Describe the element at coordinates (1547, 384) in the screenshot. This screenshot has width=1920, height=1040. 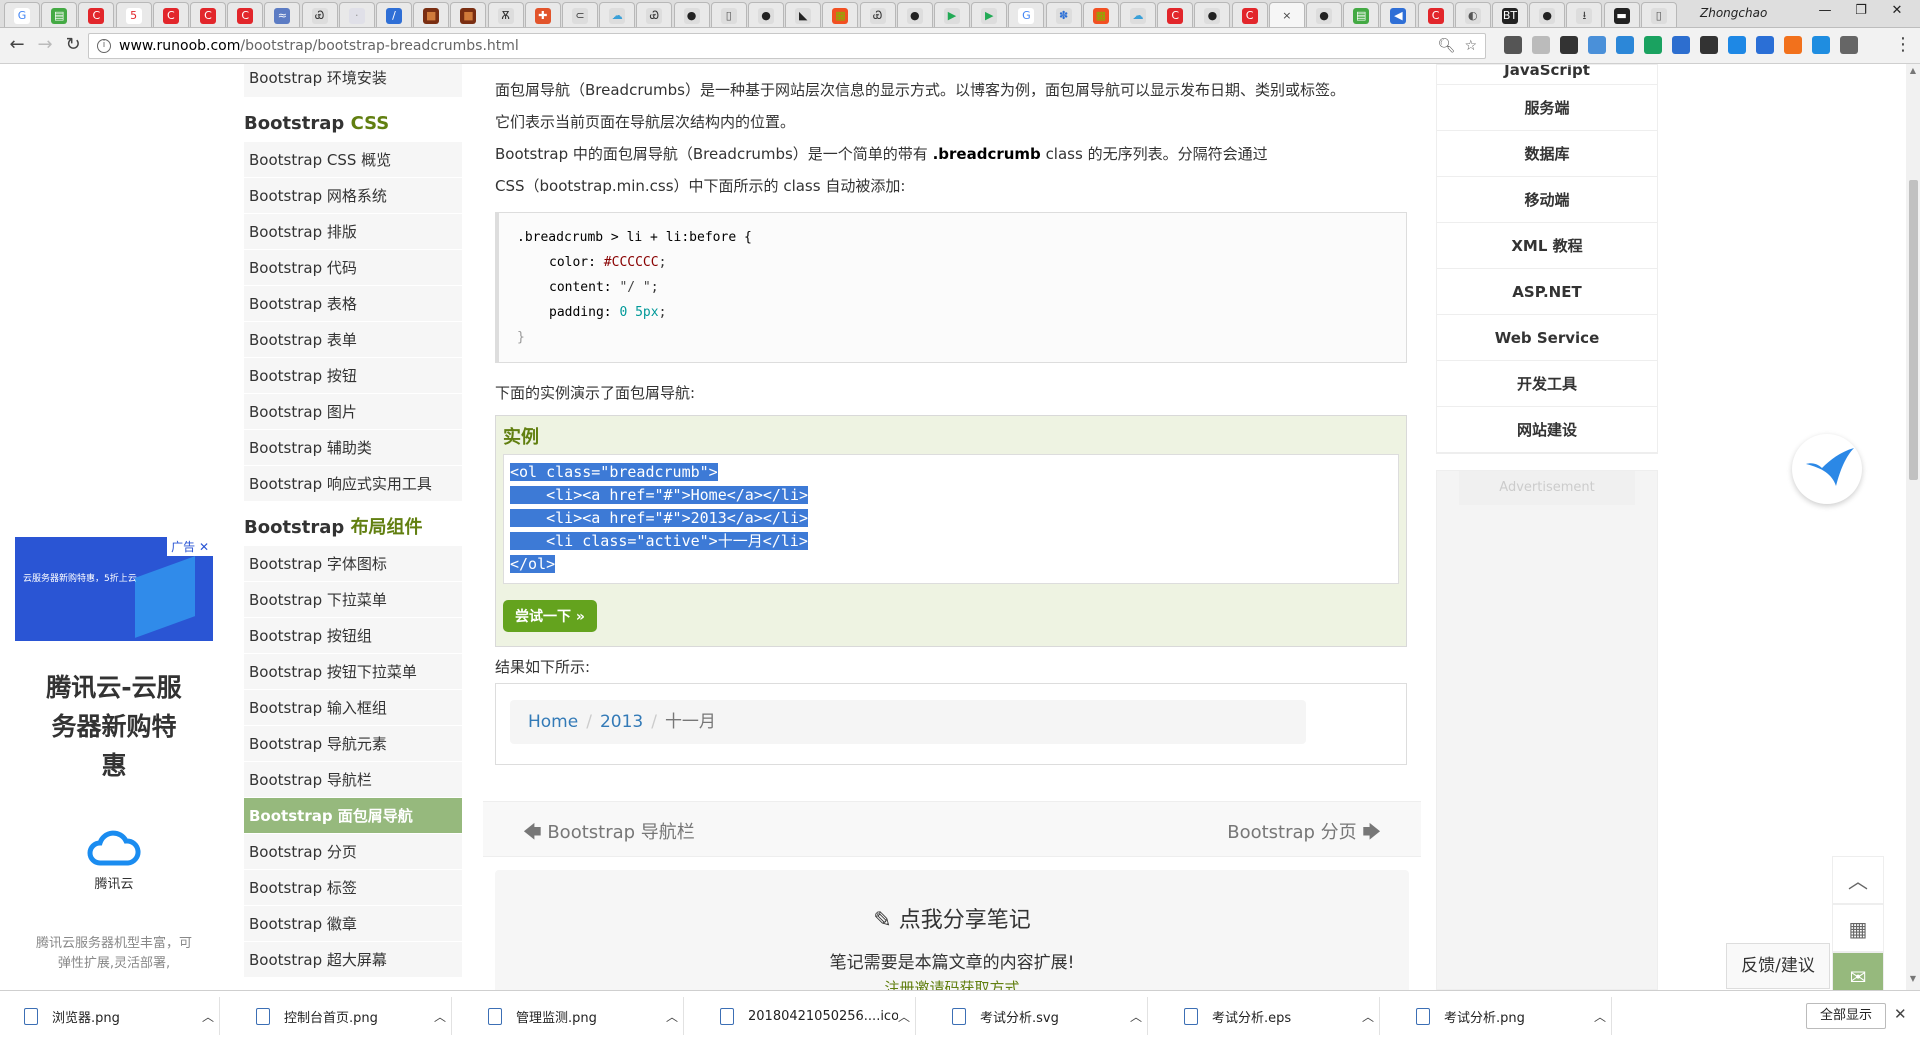
I see `category-link: 开发工具` at that location.